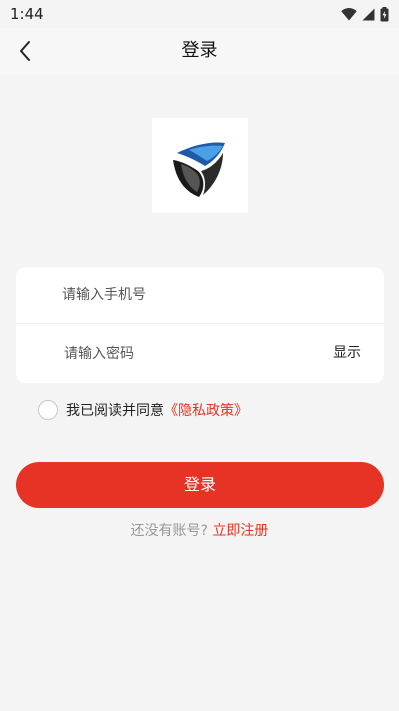 The width and height of the screenshot is (399, 711). What do you see at coordinates (384, 13) in the screenshot?
I see `battery-icon` at bounding box center [384, 13].